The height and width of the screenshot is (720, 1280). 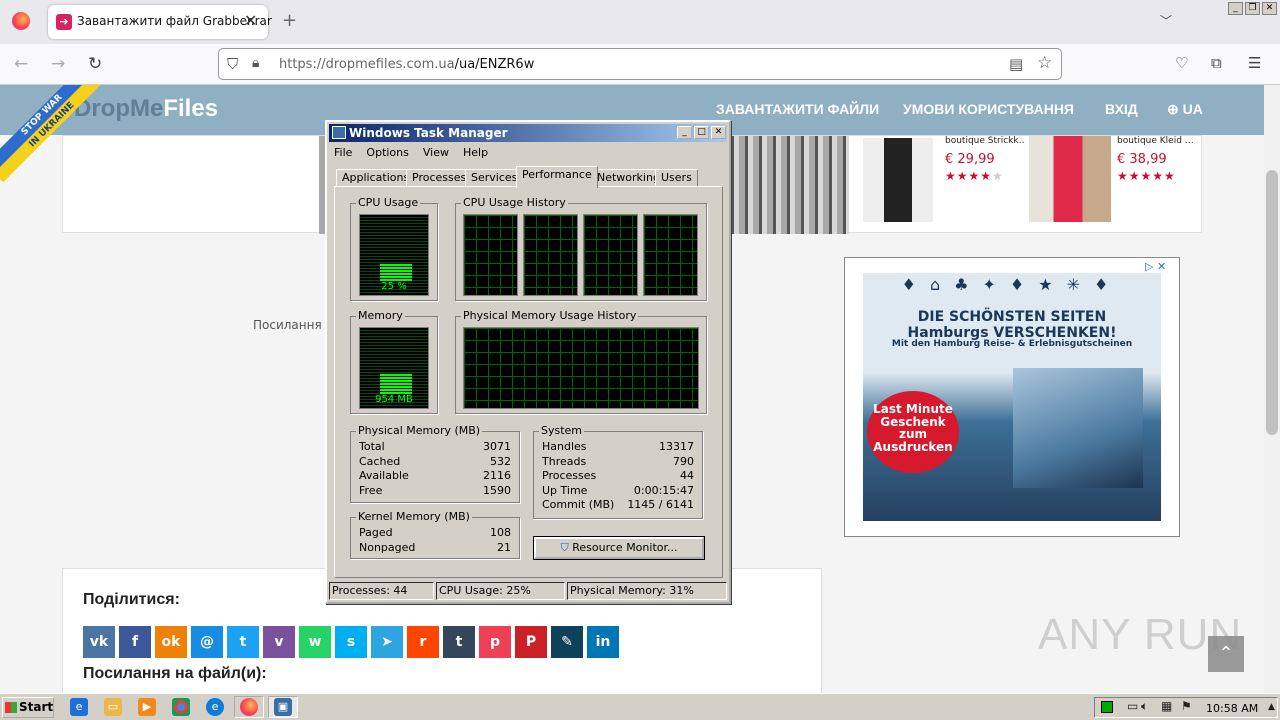 I want to click on task-manager-task: ▣, so click(x=283, y=707).